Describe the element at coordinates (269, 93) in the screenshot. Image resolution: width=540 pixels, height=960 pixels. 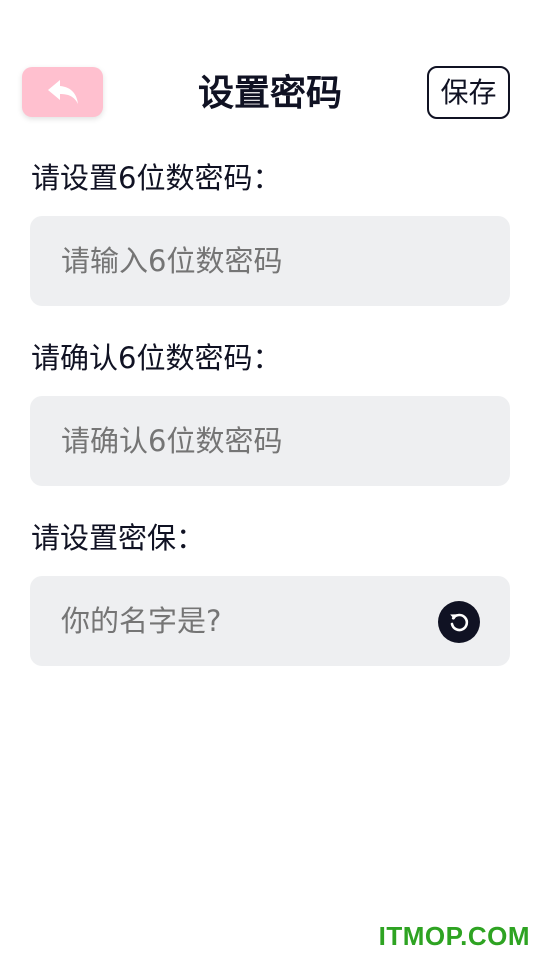
I see `page-title: 设置密码` at that location.